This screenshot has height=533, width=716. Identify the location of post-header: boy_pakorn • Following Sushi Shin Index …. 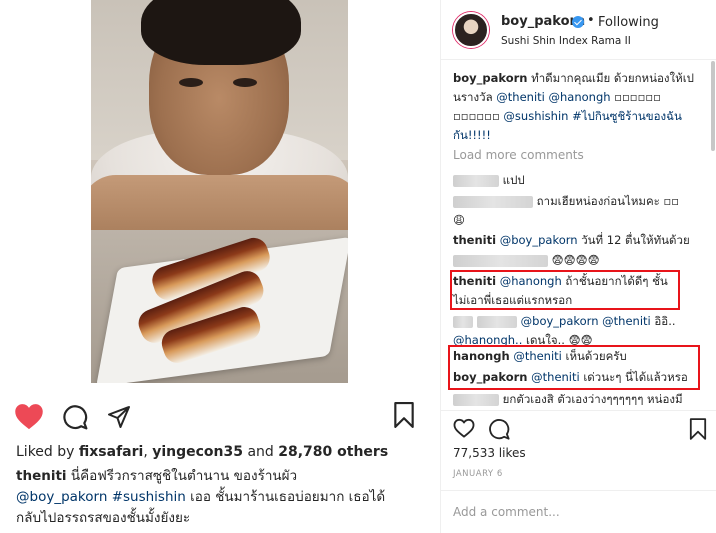
(578, 30).